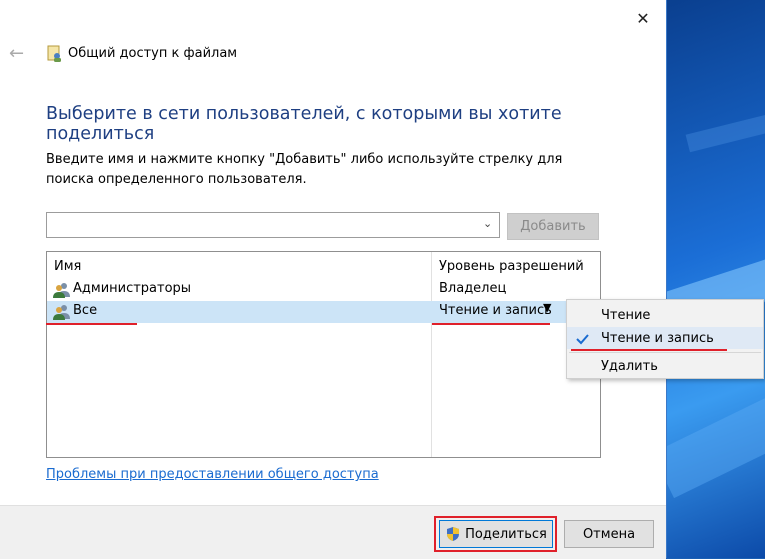 The width and height of the screenshot is (765, 559). I want to click on menu-item-read: Чтение, so click(665, 315).